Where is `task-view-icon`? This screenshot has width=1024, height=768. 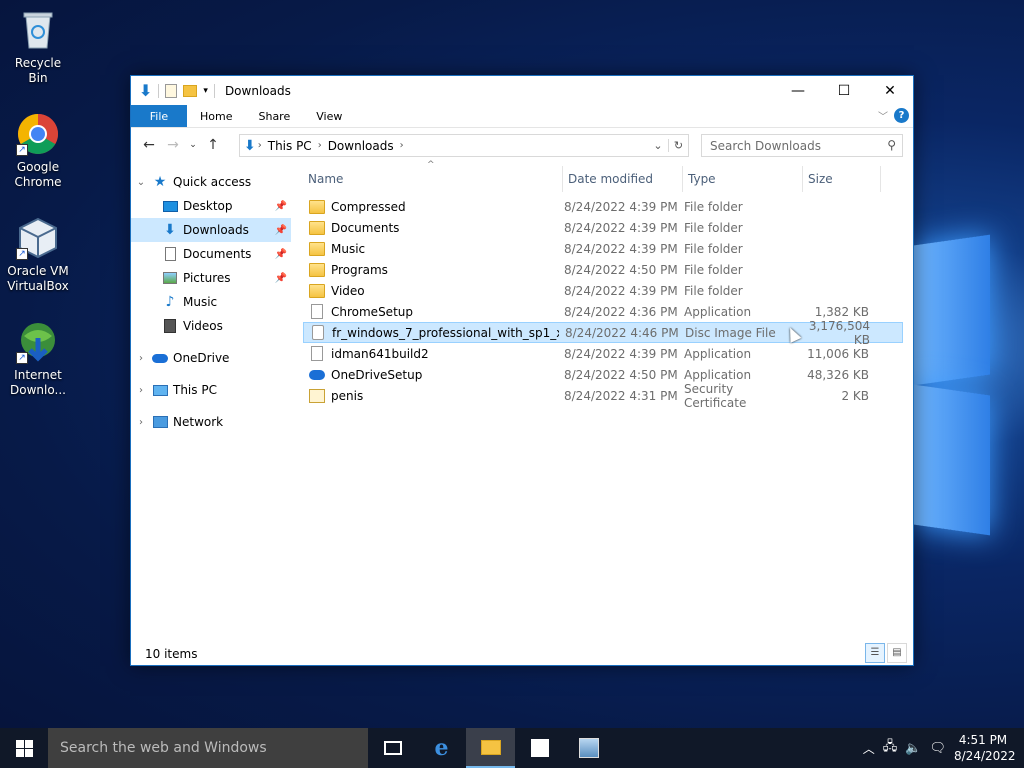 task-view-icon is located at coordinates (392, 748).